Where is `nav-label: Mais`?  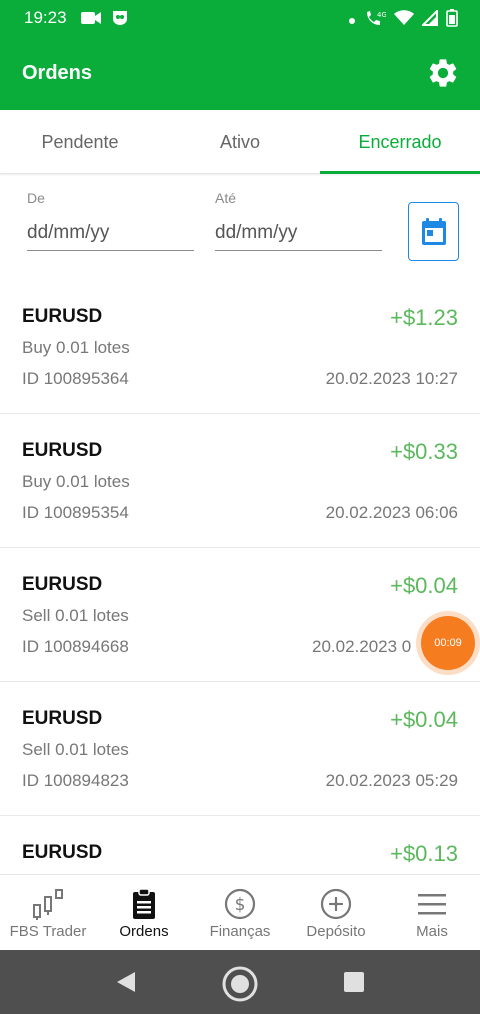
nav-label: Mais is located at coordinates (432, 931).